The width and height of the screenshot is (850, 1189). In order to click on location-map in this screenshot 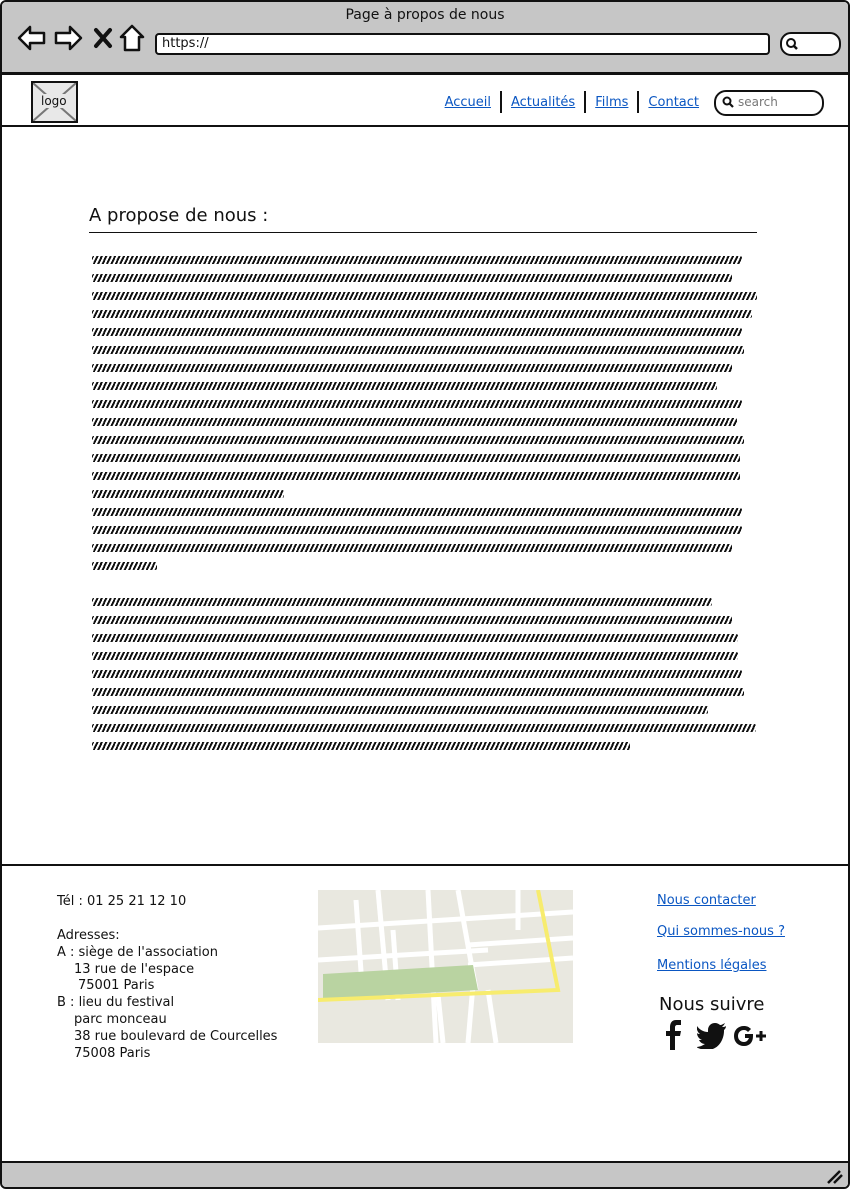, I will do `click(445, 966)`.